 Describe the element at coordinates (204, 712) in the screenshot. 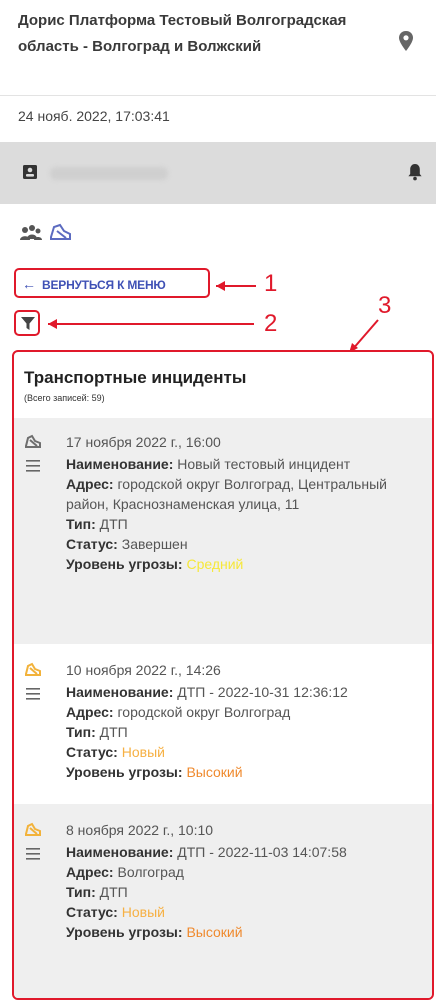

I see `incident-address: городской округ Волгоград` at that location.